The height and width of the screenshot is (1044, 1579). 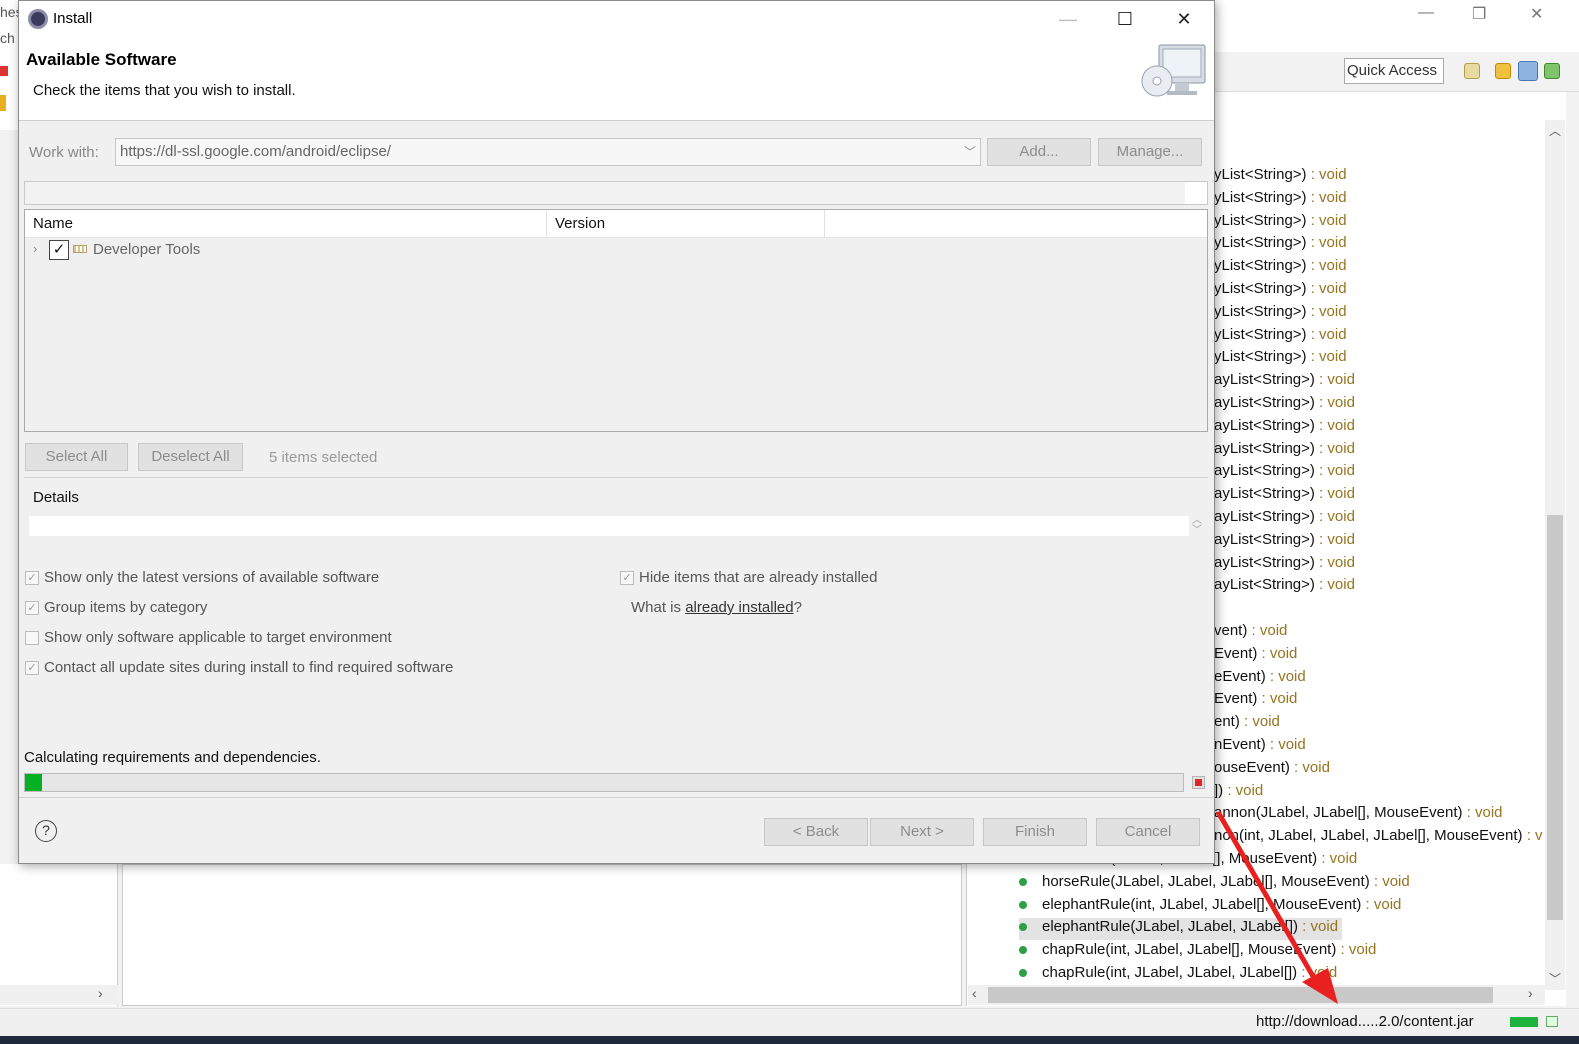 I want to click on outline-method-row: nEvent) : void, so click(x=1260, y=747).